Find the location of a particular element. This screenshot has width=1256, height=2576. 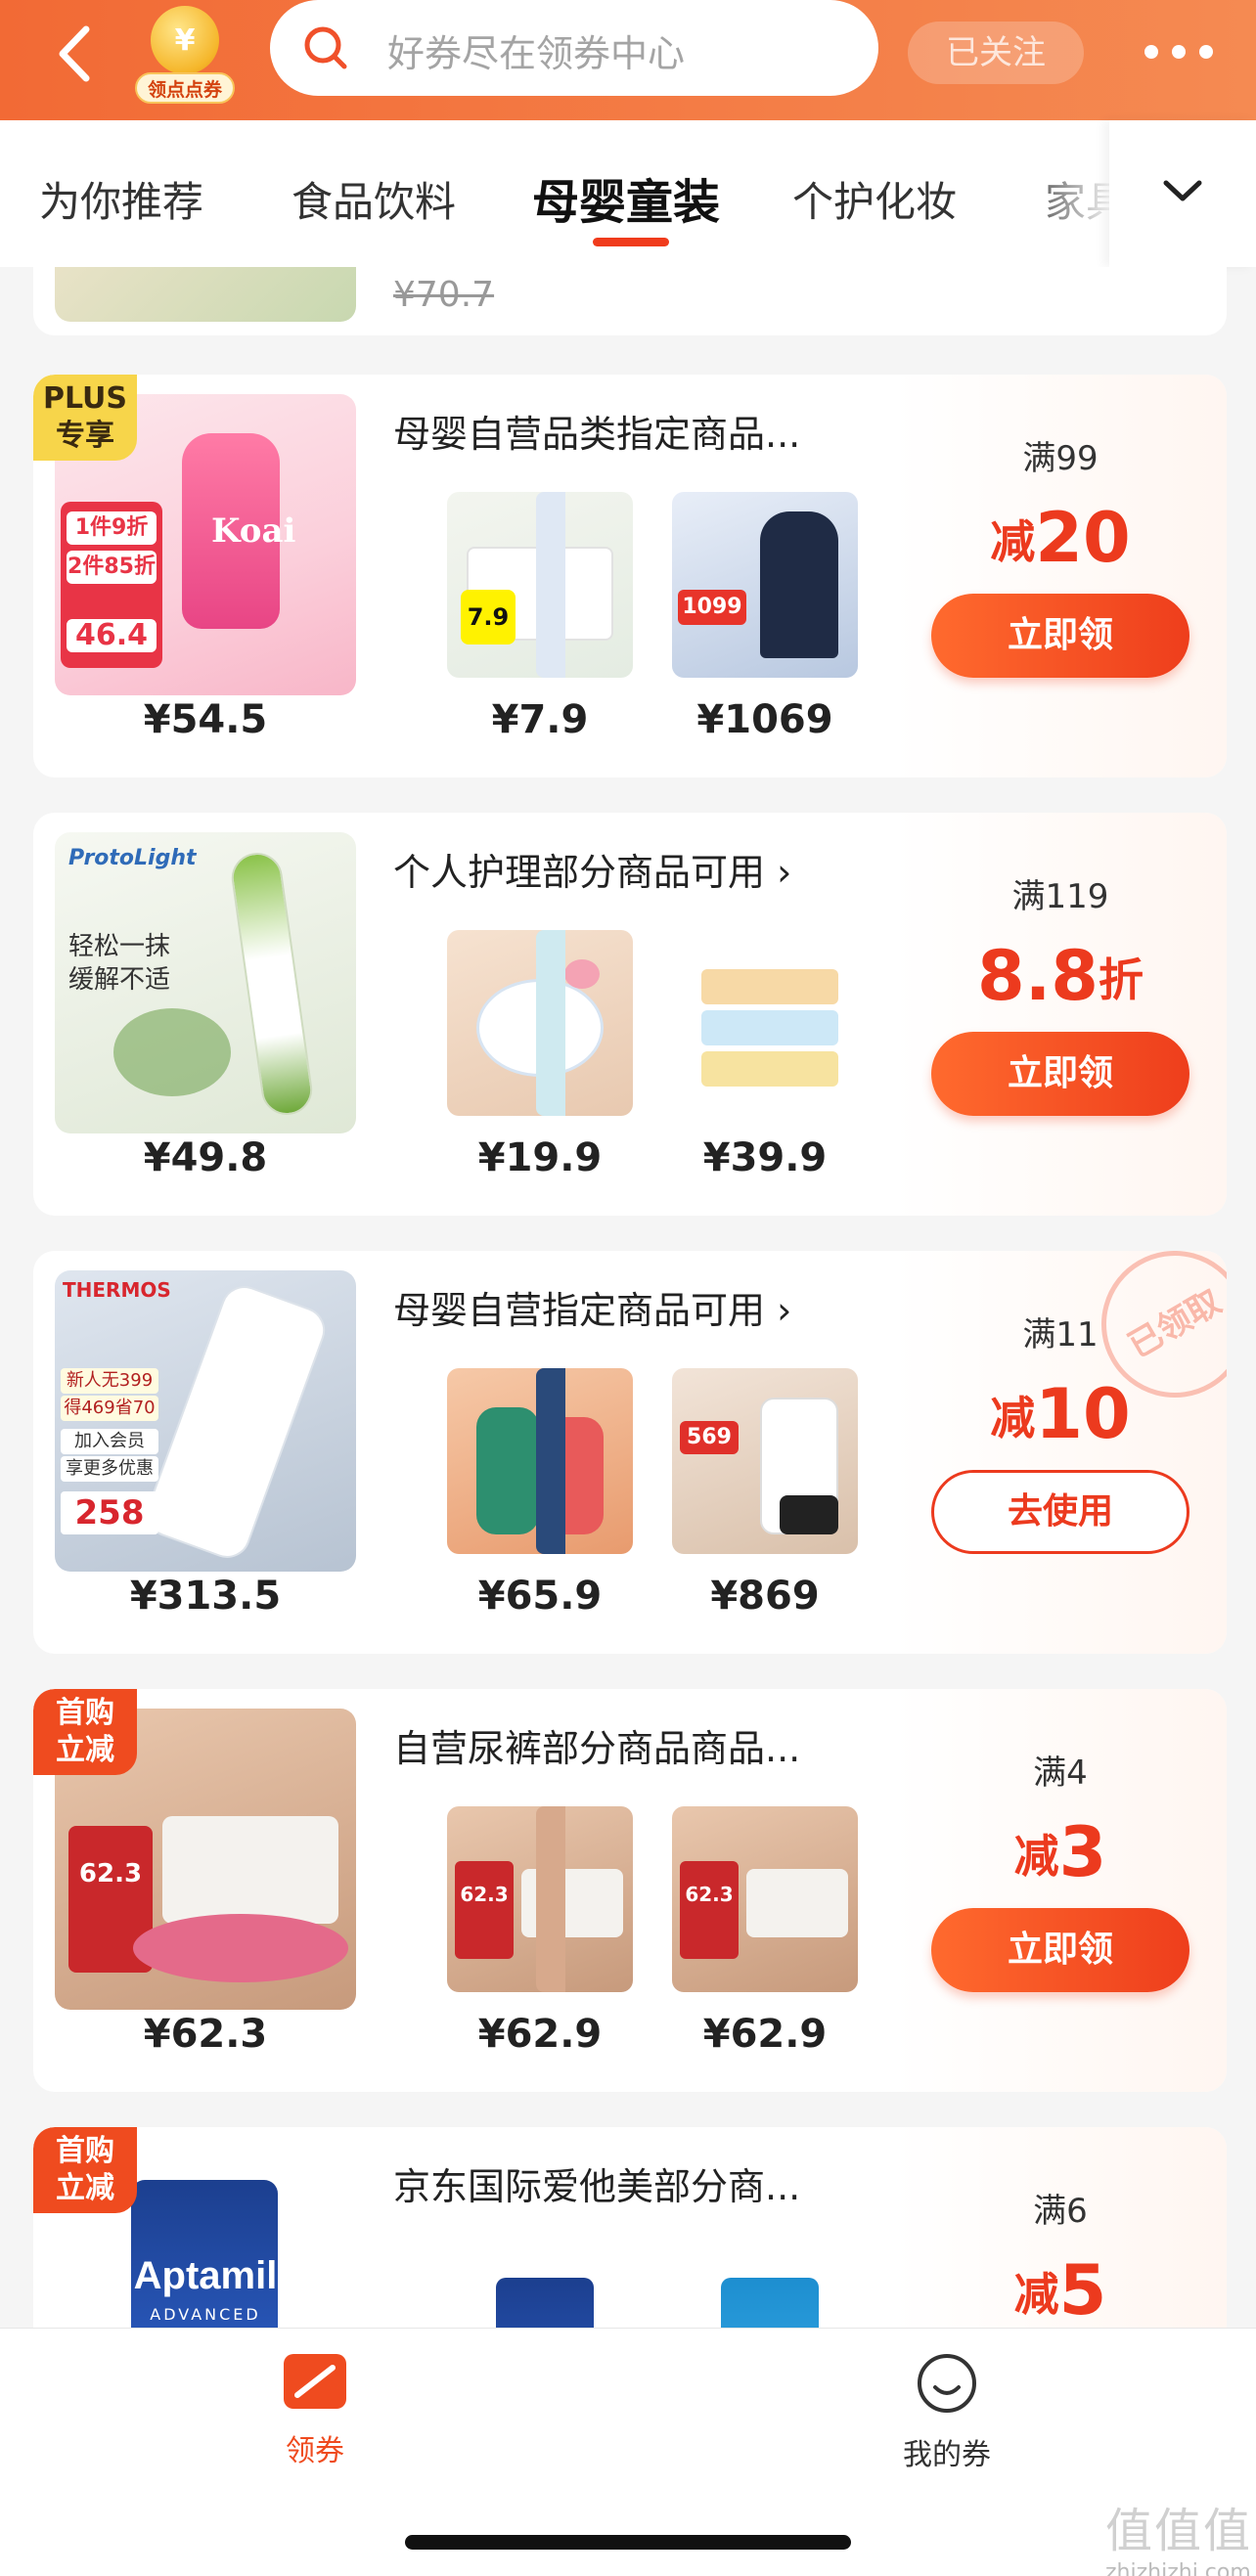

category-tabs: 为你推荐 食品饮料 母婴童装 个护化妆 家具 is located at coordinates (628, 193).